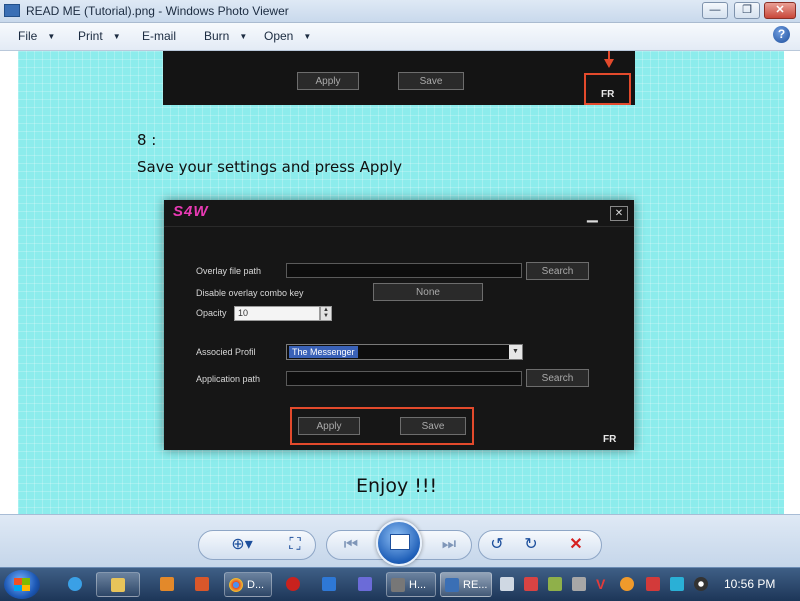 The image size is (800, 601). I want to click on overlay-path-label: Overlay file path, so click(229, 271).